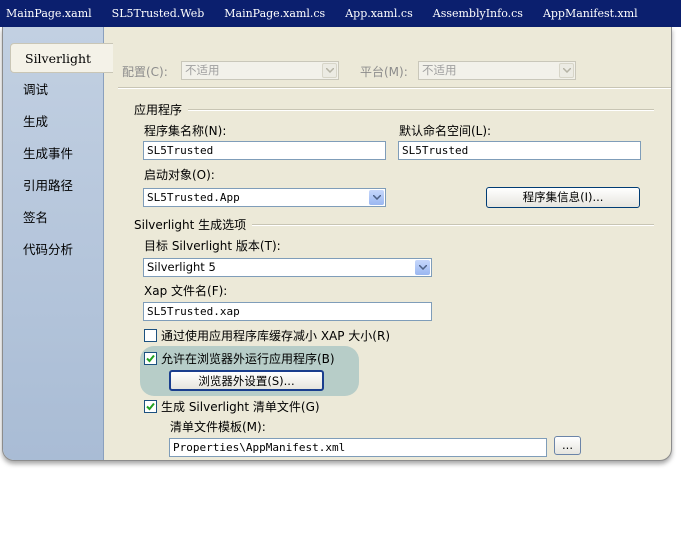 The width and height of the screenshot is (681, 552). Describe the element at coordinates (264, 150) in the screenshot. I see `assembly-name-input: SL5Trusted` at that location.